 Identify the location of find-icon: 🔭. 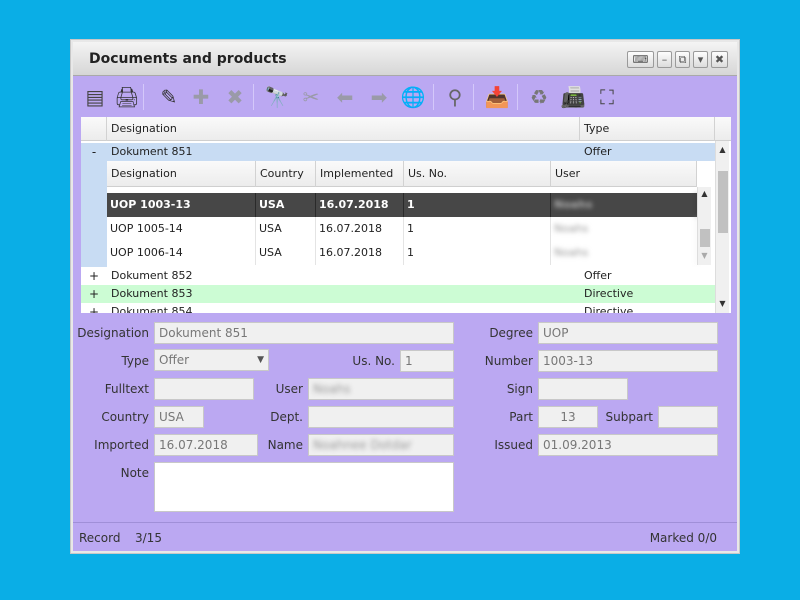
(277, 97).